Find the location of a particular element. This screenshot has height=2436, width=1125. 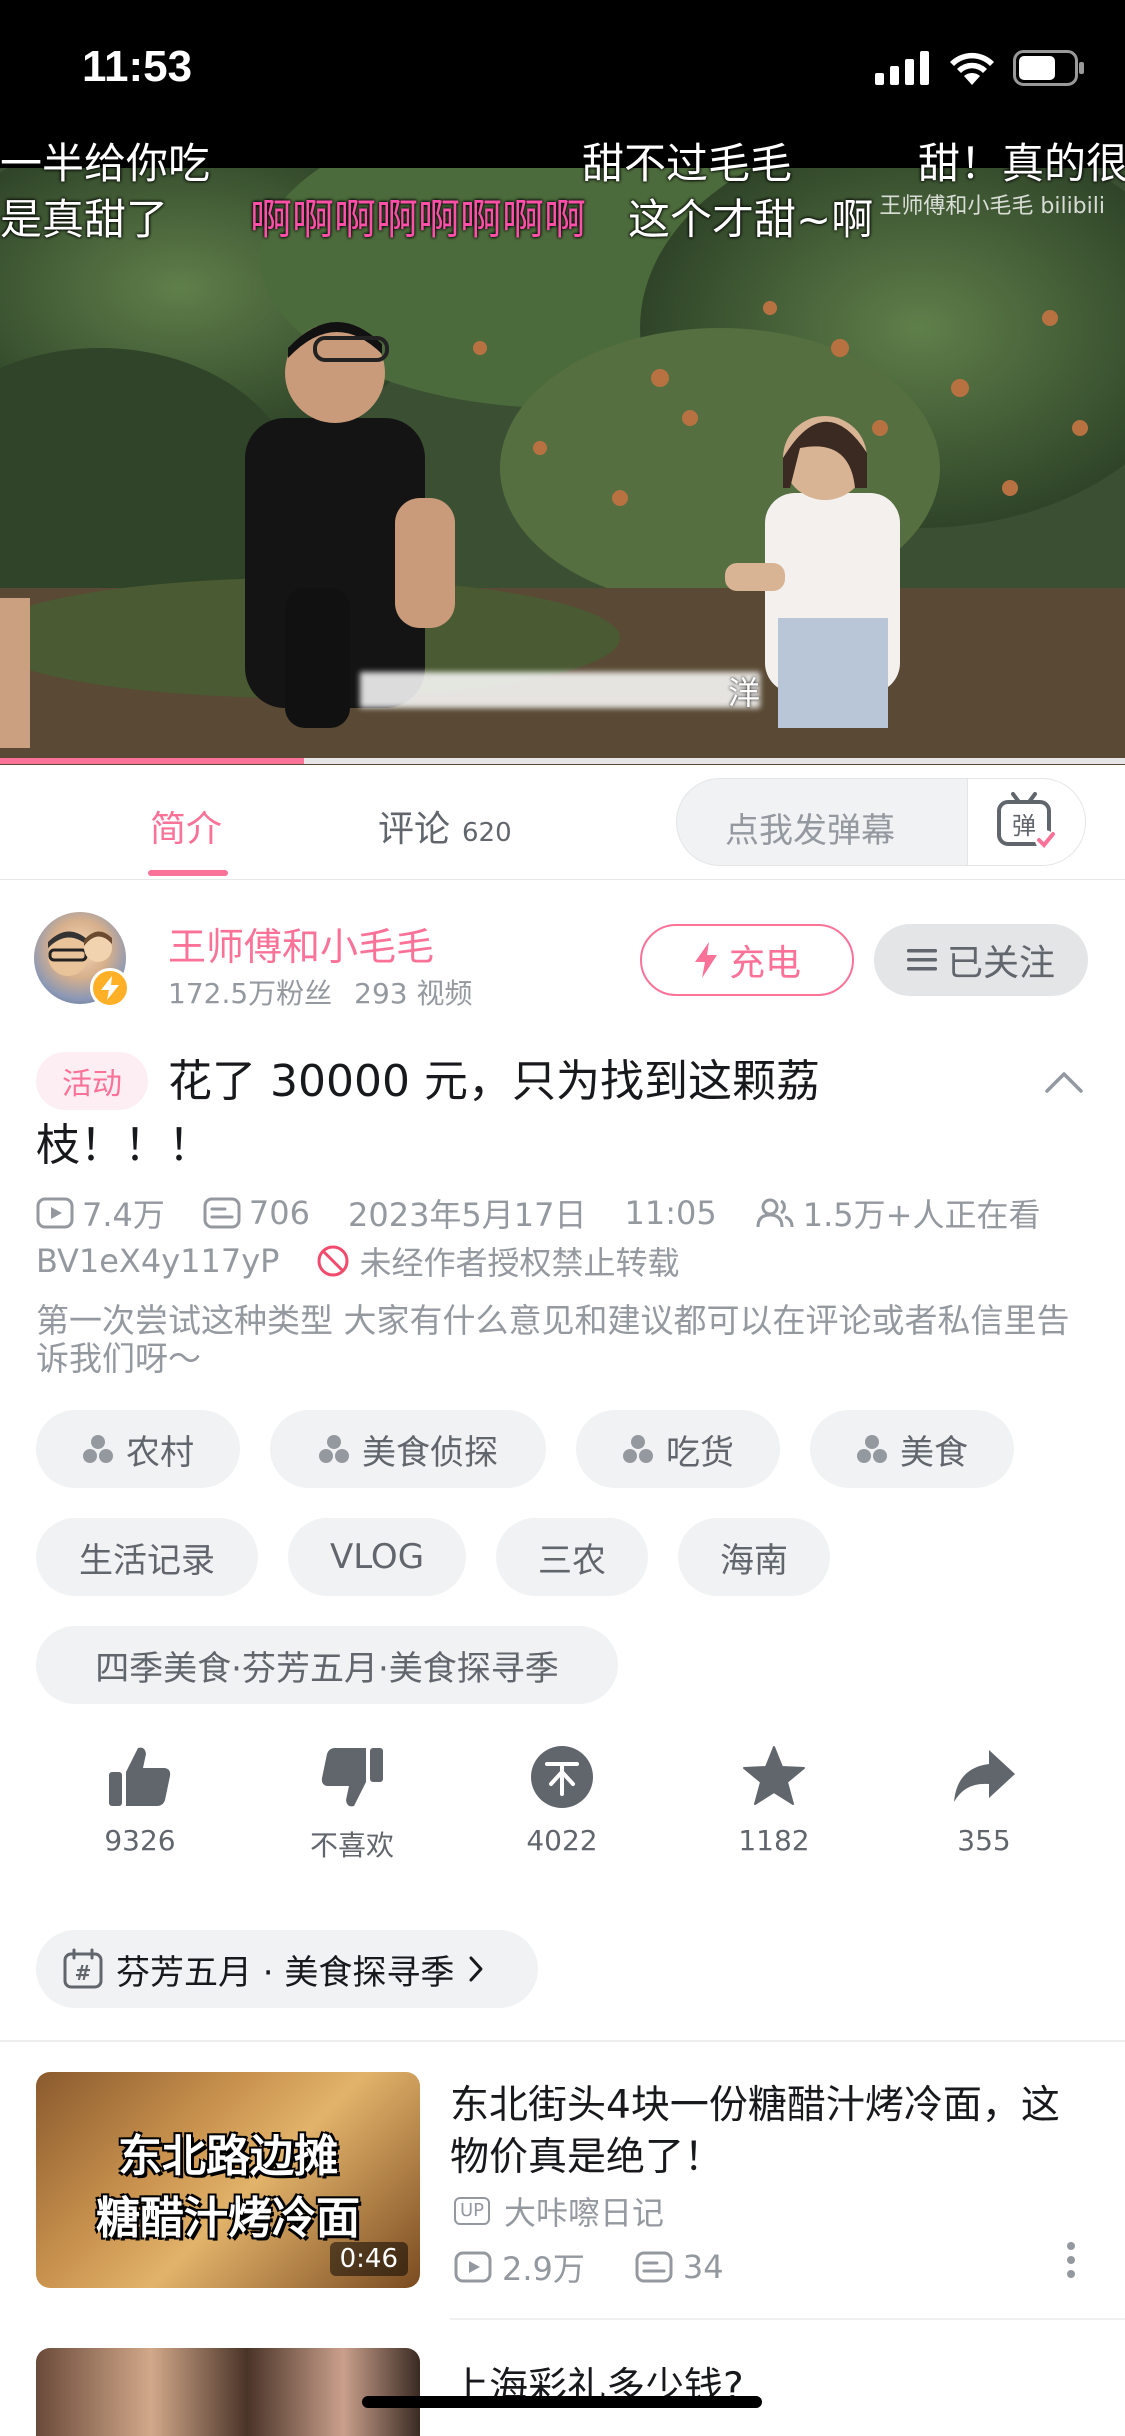

share-arrow-icon is located at coordinates (984, 1776).